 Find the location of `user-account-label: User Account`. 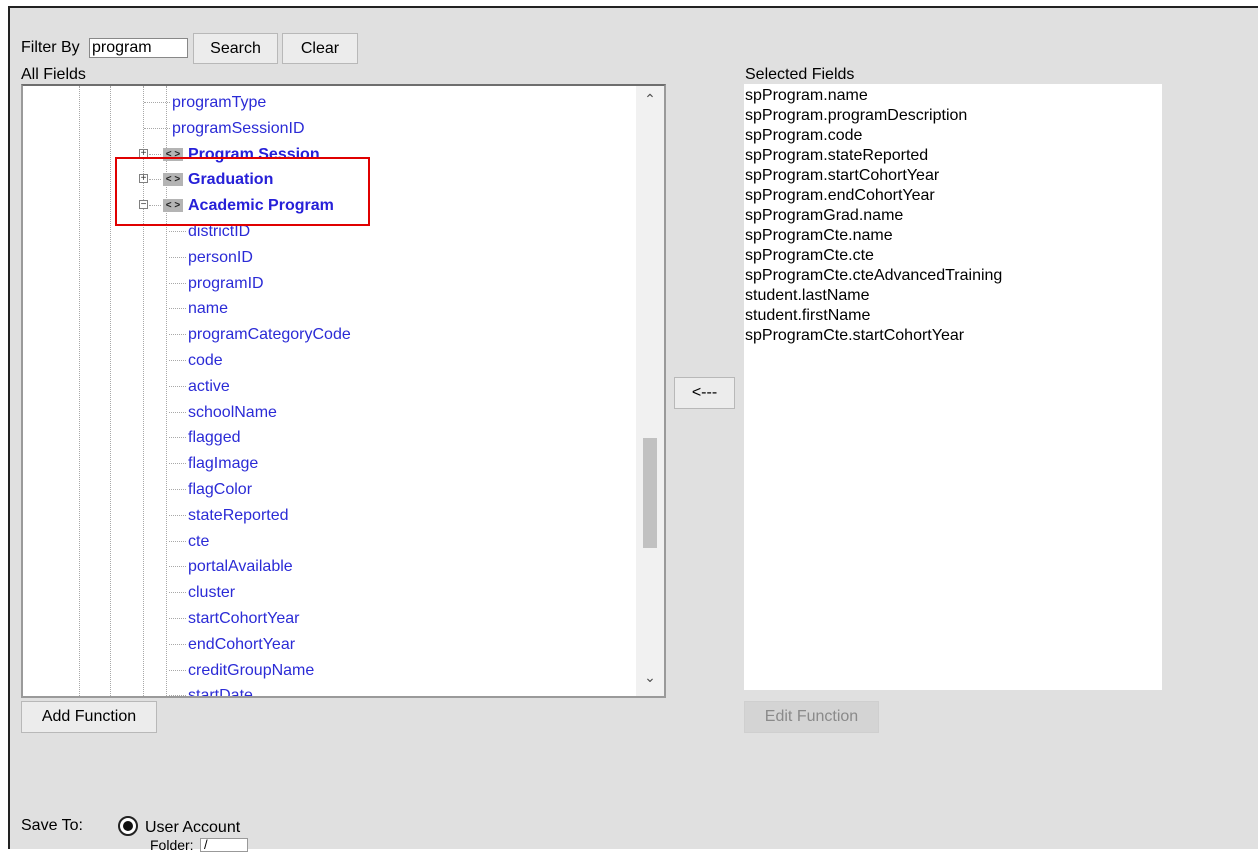

user-account-label: User Account is located at coordinates (193, 827).